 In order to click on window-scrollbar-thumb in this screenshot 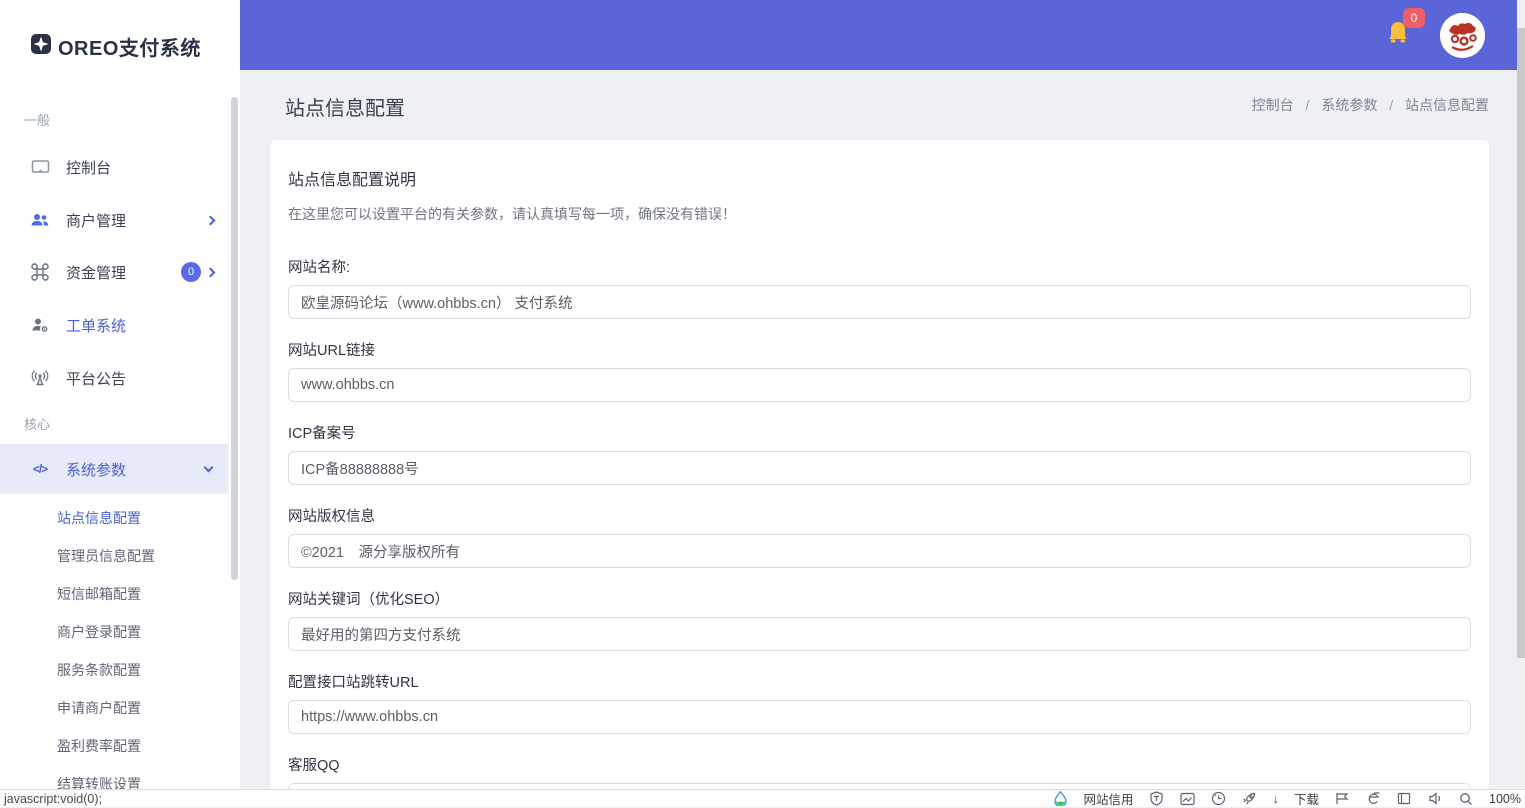, I will do `click(1521, 343)`.